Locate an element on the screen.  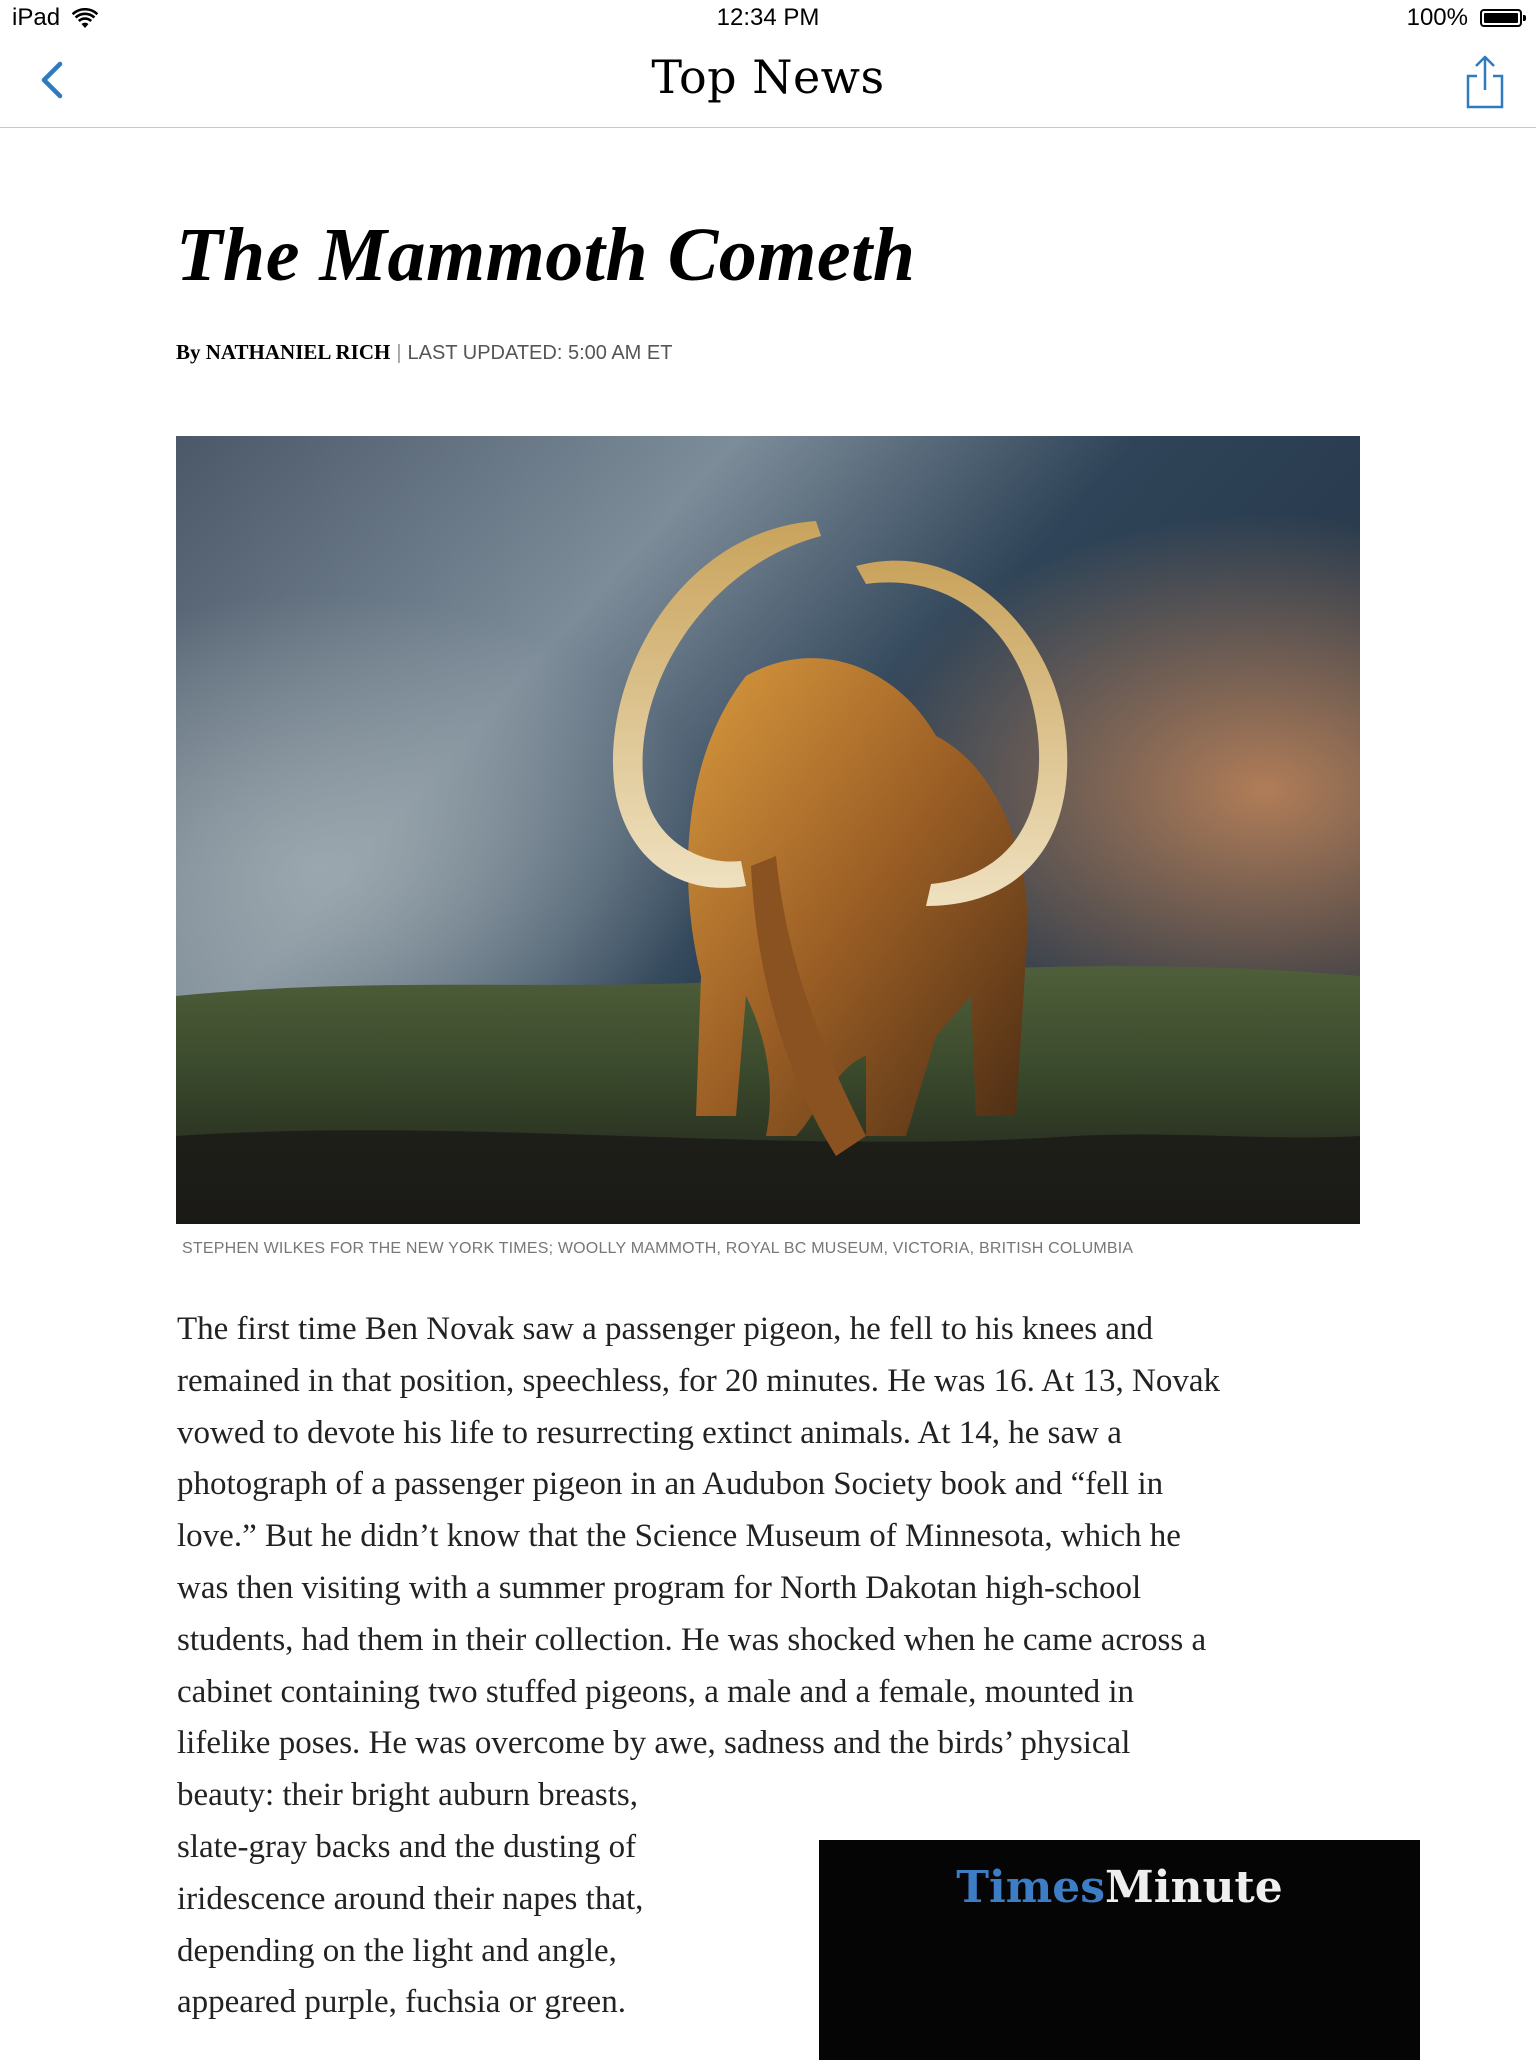
times-minute-logo: TimesMinute is located at coordinates (1119, 1887).